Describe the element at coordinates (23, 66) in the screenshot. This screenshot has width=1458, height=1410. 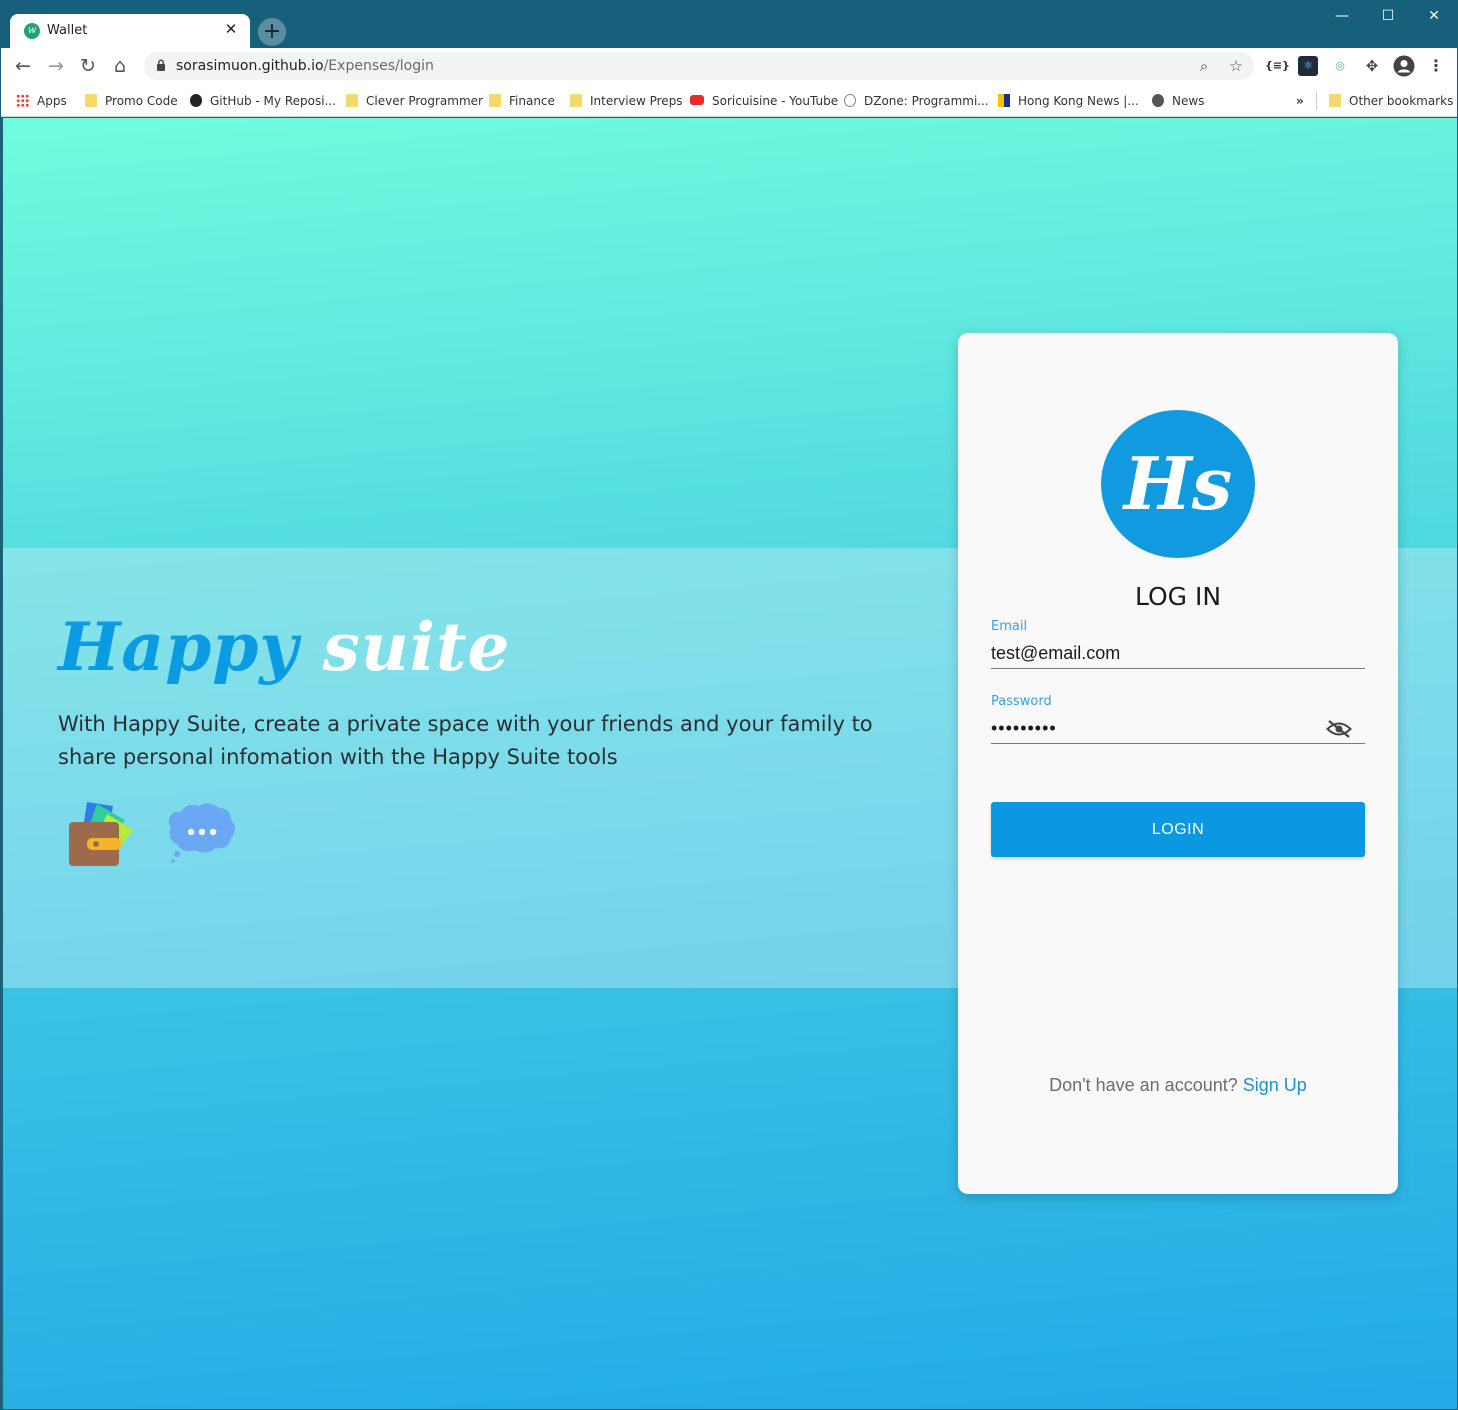
I see `back-arrow-icon: ←` at that location.